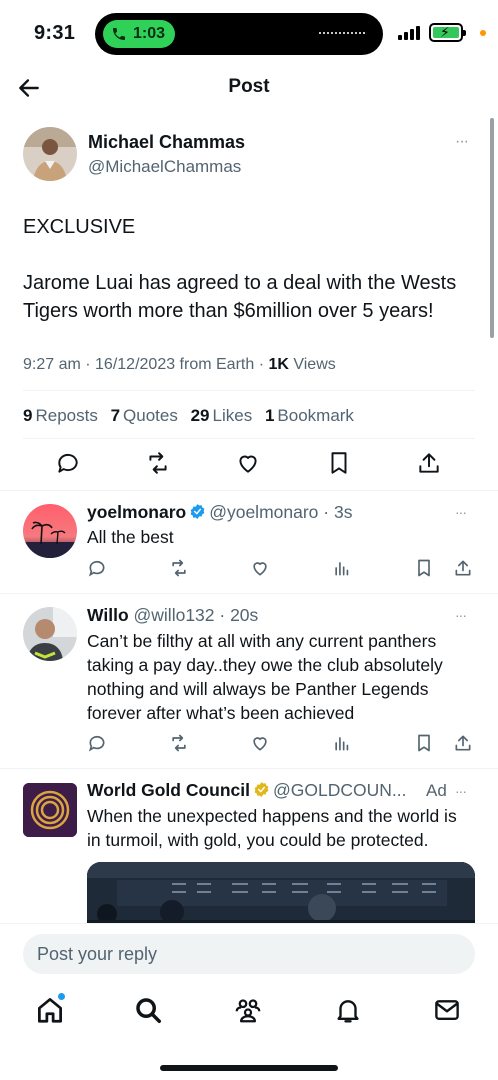 This screenshot has height=1080, width=498. Describe the element at coordinates (249, 86) in the screenshot. I see `page-title: Post` at that location.